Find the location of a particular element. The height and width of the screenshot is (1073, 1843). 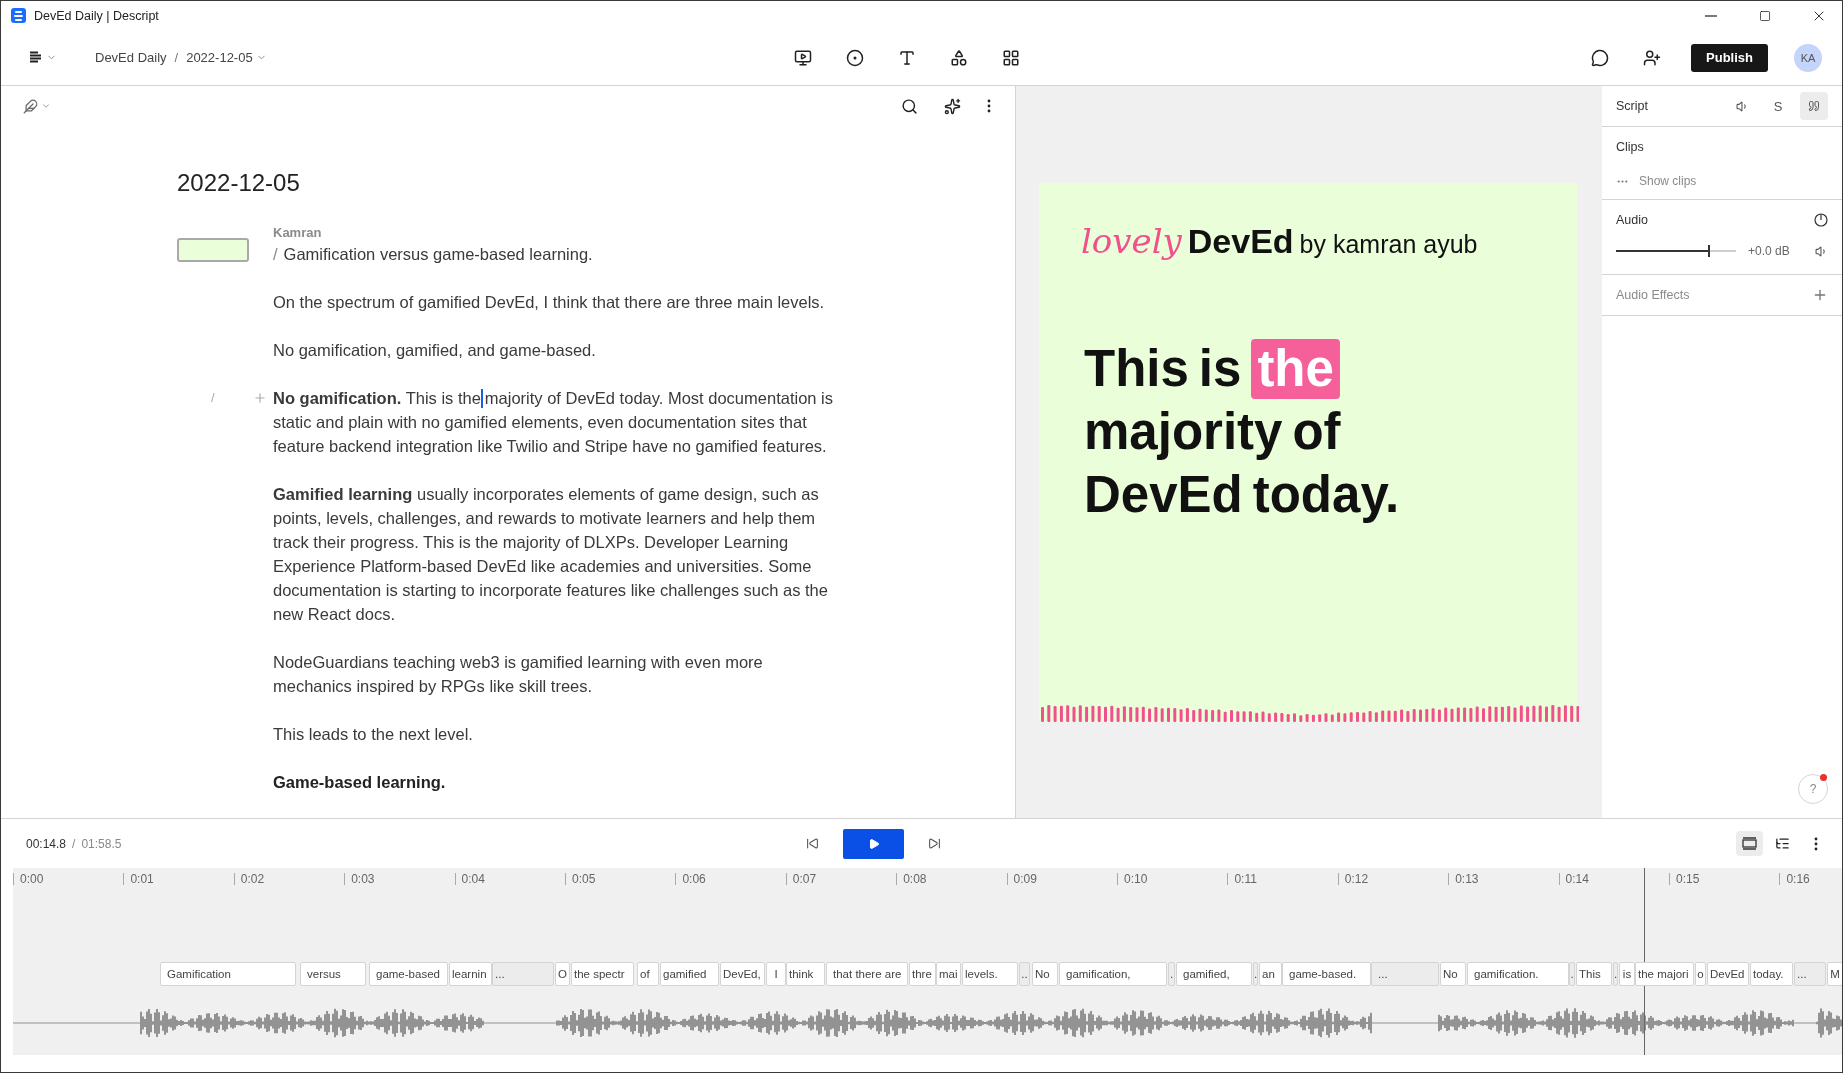

help-button: ? is located at coordinates (1813, 789).